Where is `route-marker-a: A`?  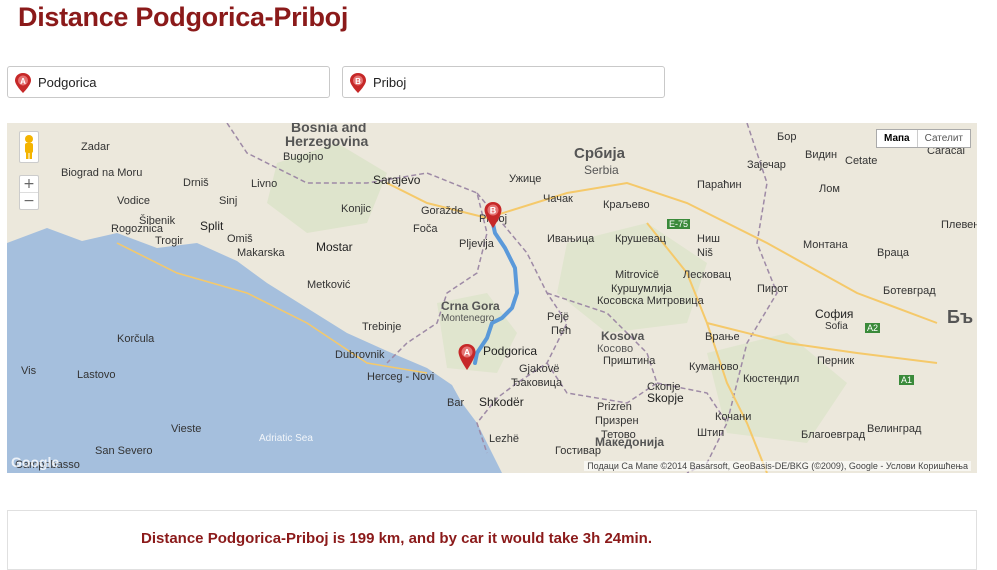
route-marker-a: A is located at coordinates (467, 357).